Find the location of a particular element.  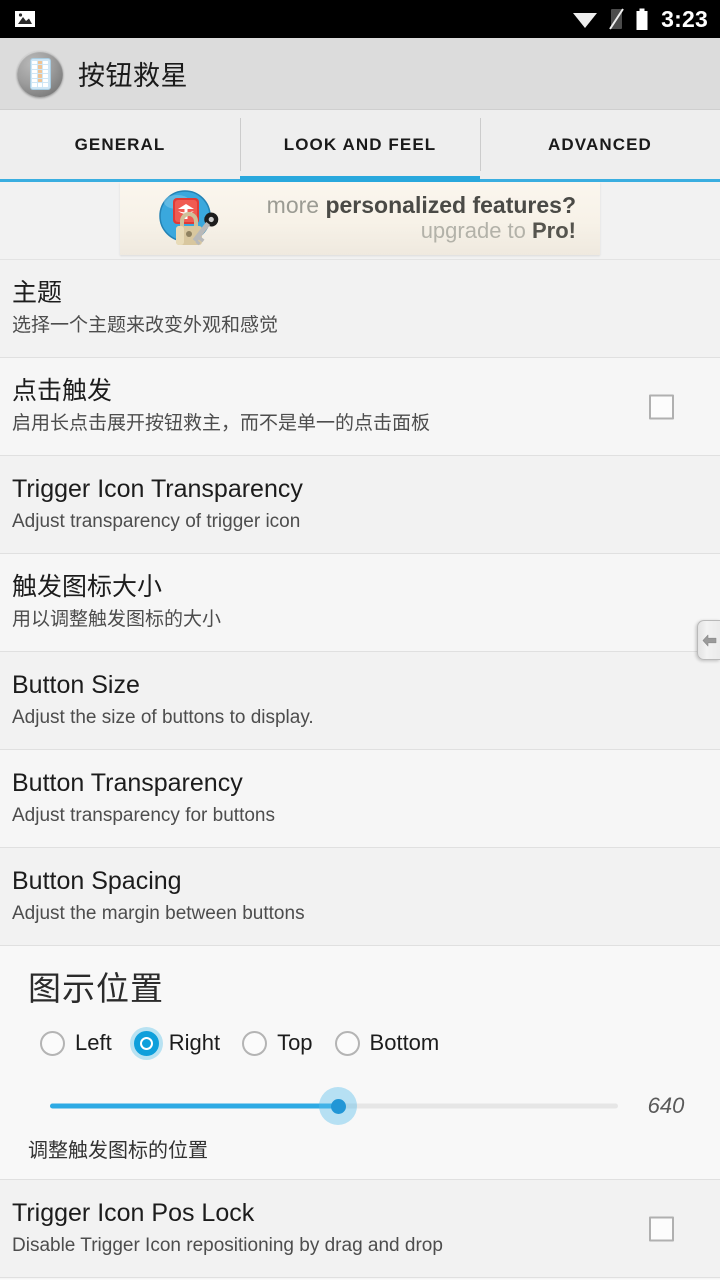

slider-thumb is located at coordinates (338, 1106).